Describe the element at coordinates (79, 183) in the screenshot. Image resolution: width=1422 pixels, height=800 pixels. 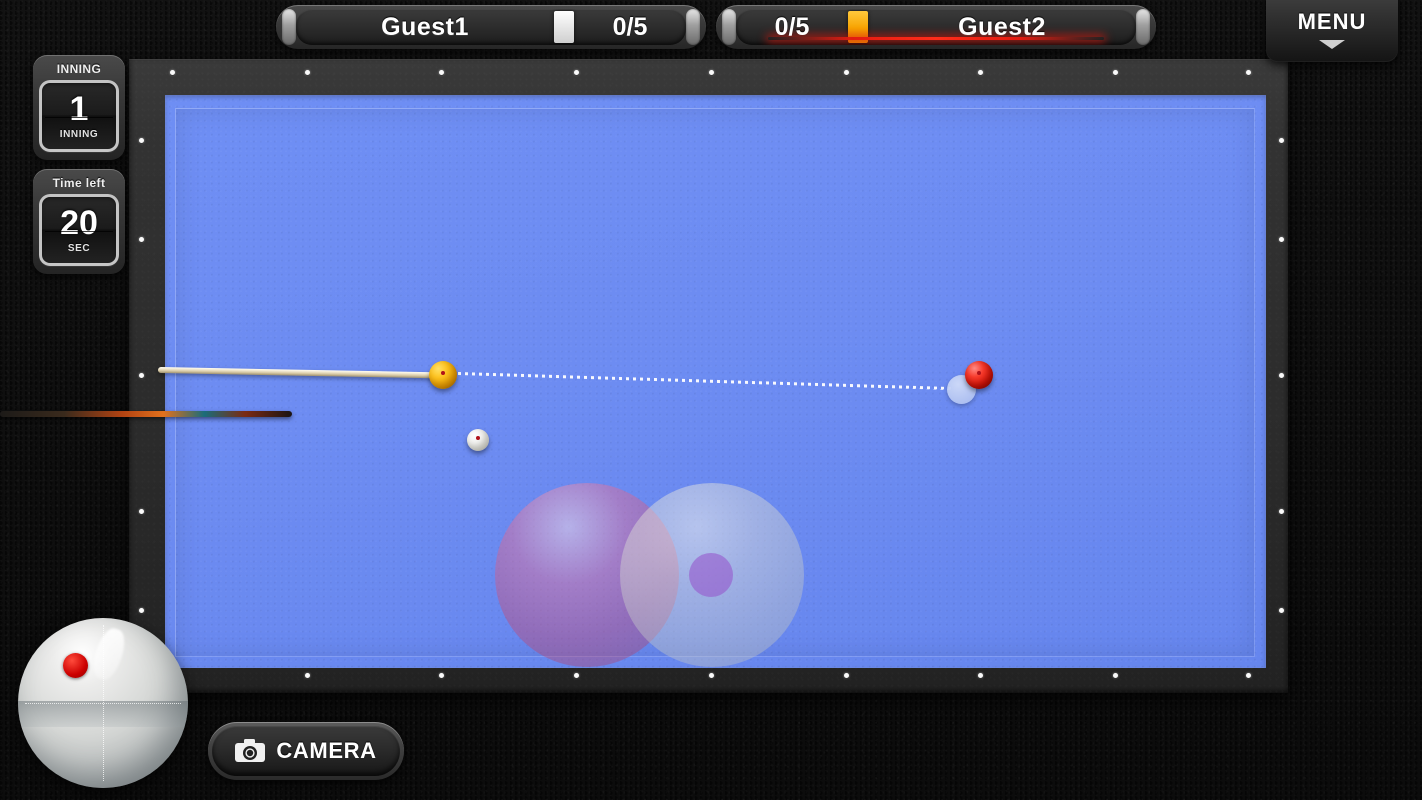
I see `time-left-title: Time left` at that location.